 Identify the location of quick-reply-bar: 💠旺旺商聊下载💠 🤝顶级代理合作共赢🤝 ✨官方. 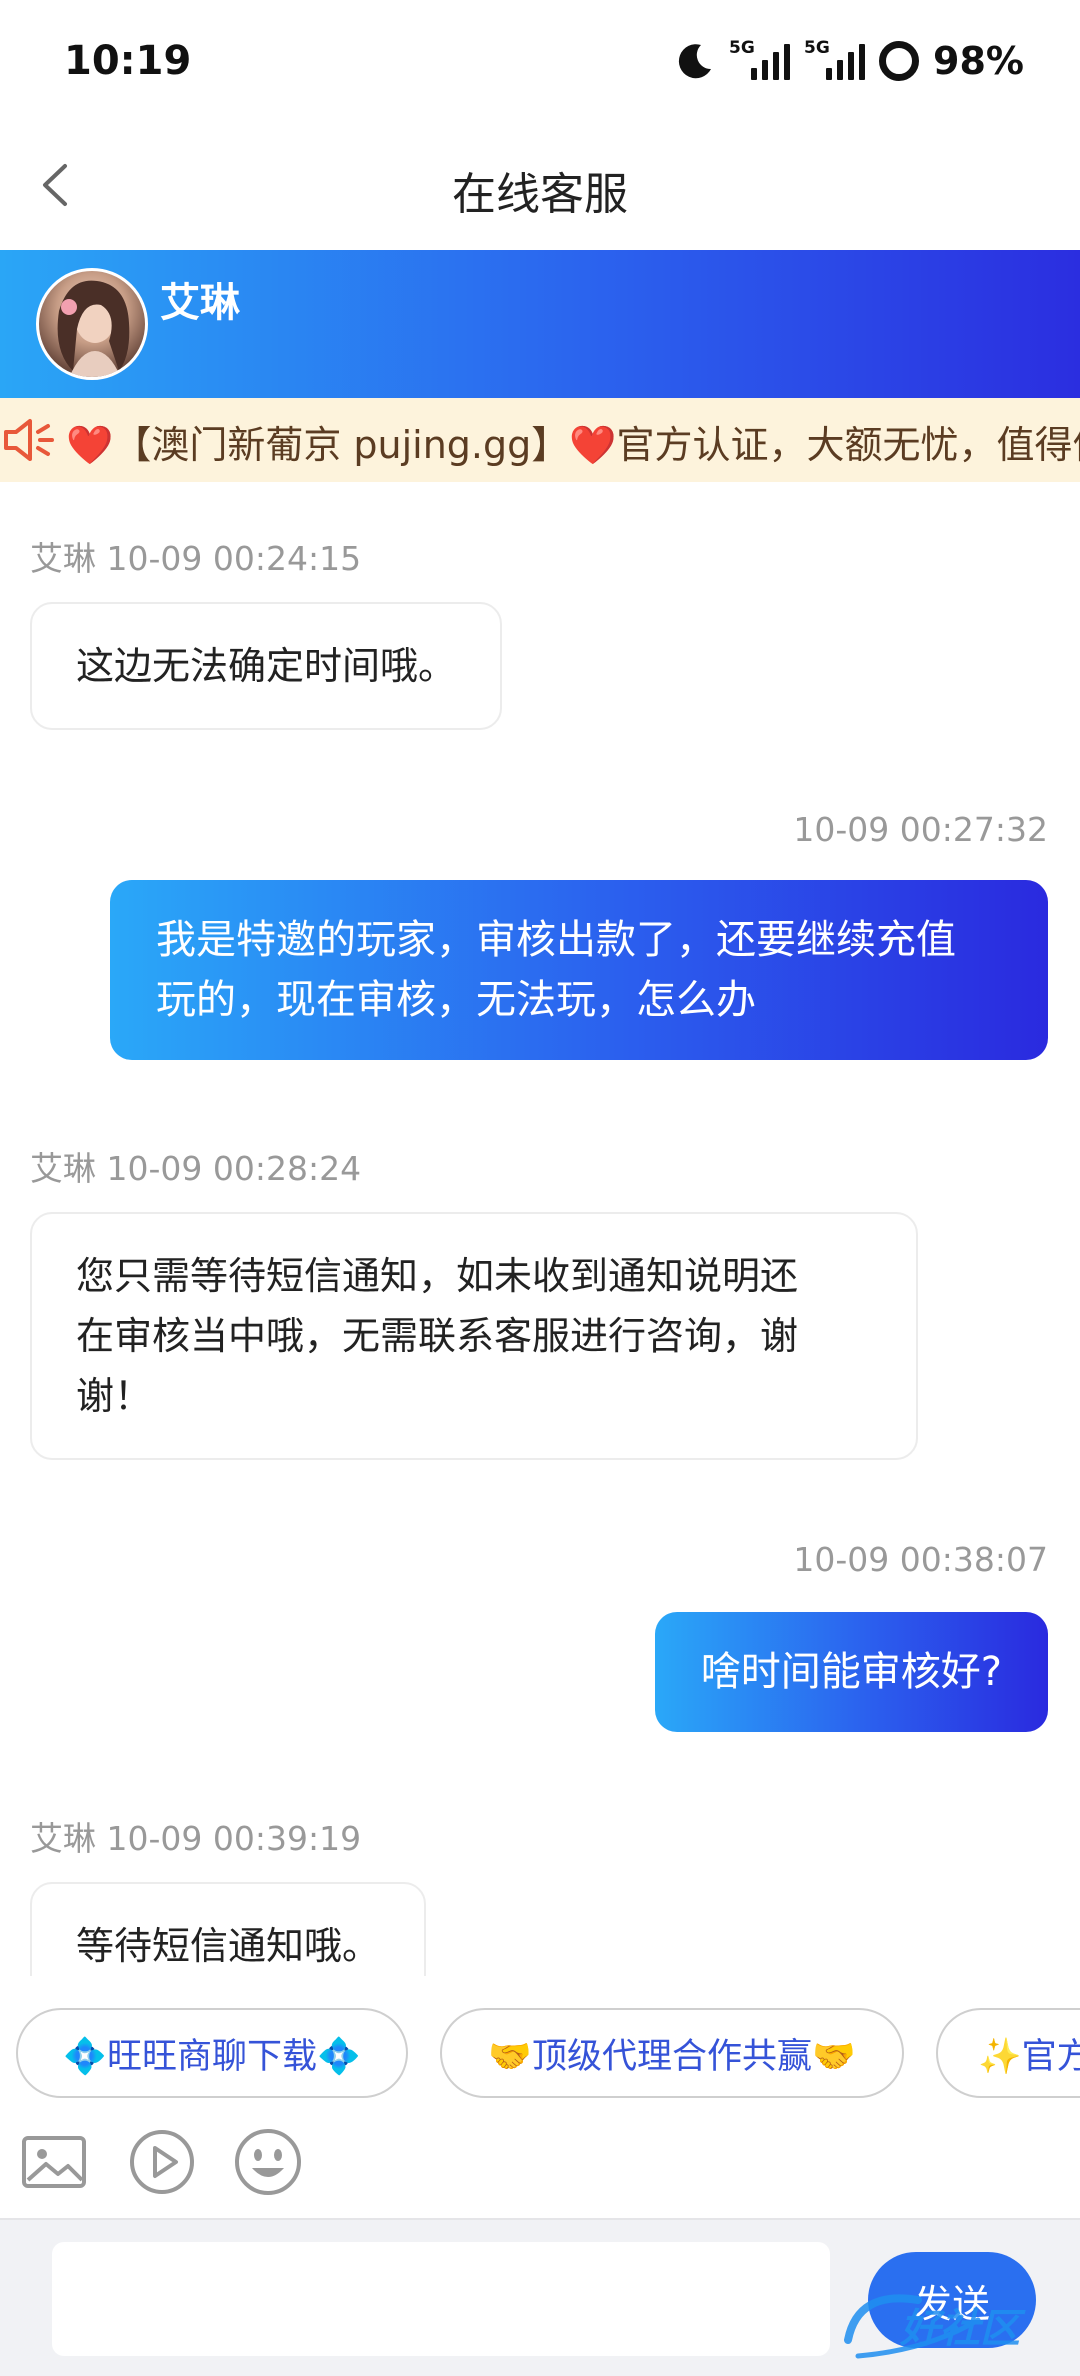
(540, 2039).